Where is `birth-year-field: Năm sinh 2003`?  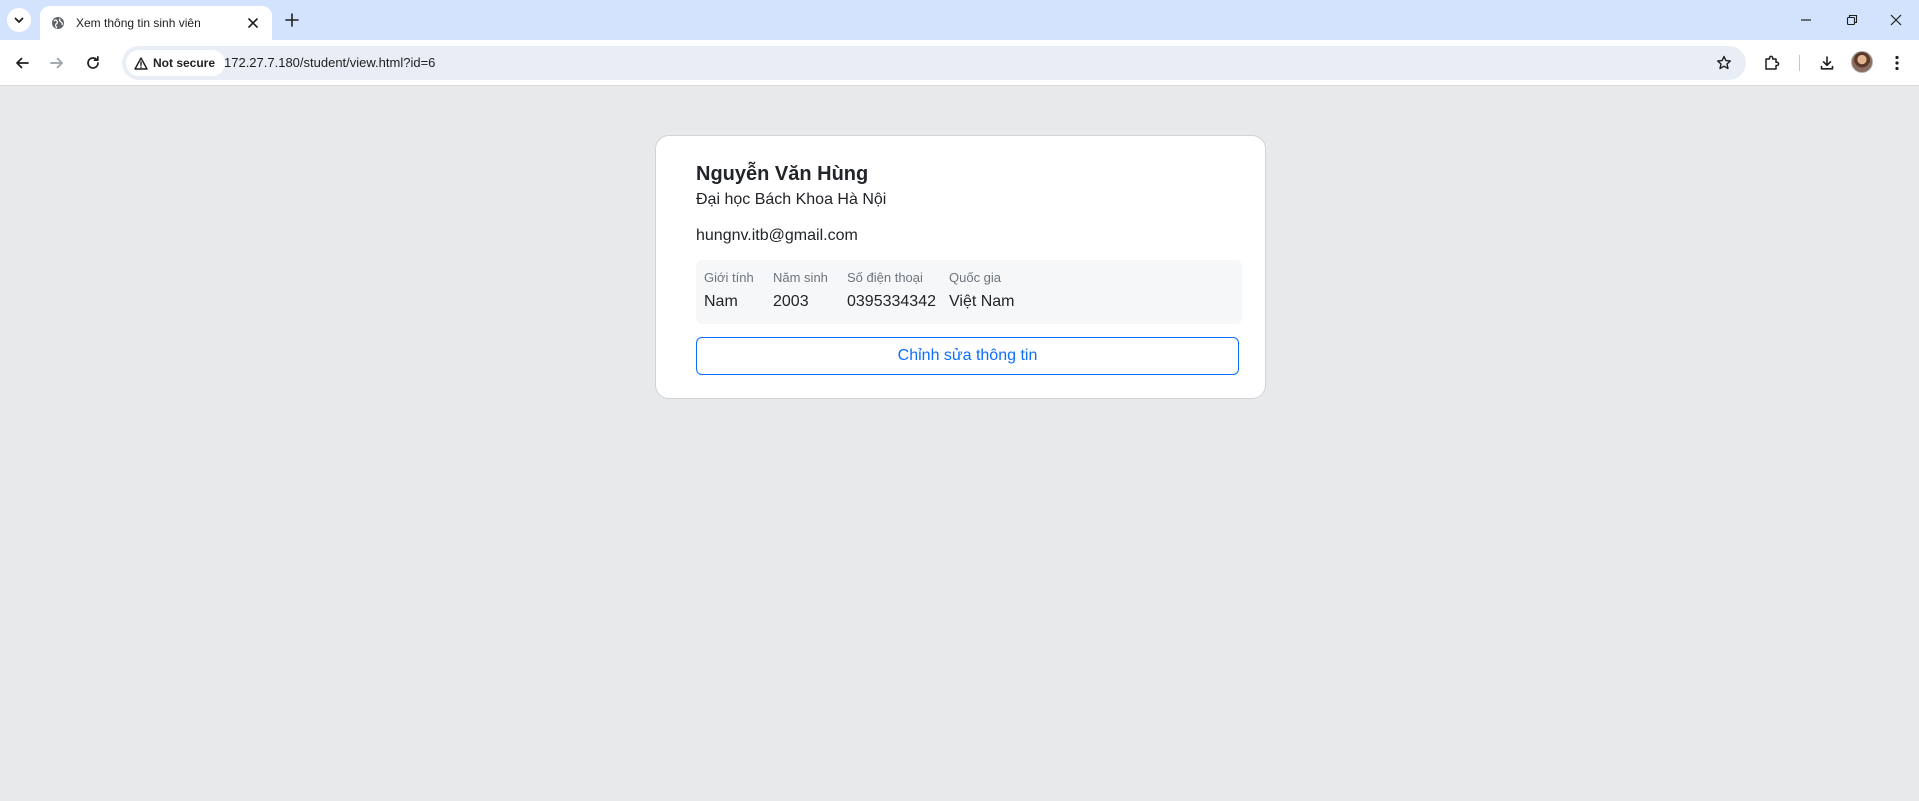 birth-year-field: Năm sinh 2003 is located at coordinates (800, 290).